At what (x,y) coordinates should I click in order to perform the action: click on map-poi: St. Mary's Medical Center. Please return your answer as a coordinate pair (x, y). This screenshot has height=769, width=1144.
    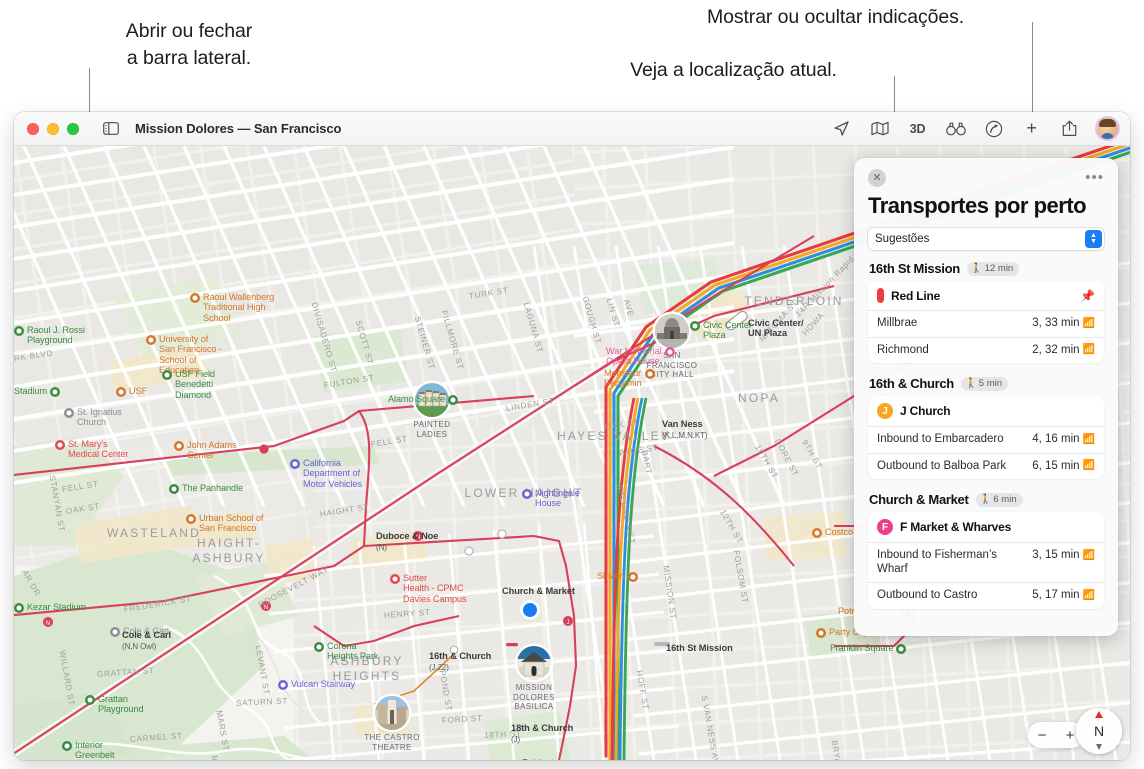
    Looking at the image, I should click on (91, 449).